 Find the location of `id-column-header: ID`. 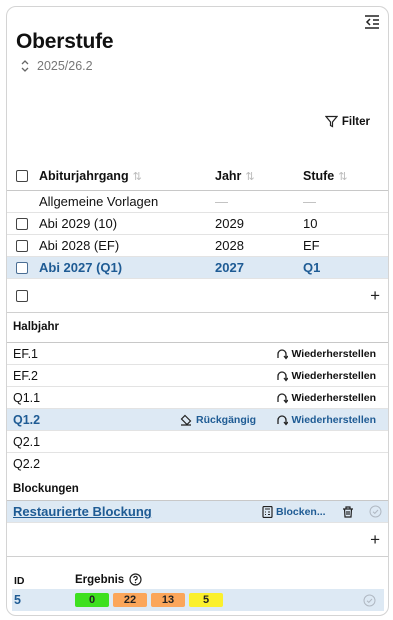

id-column-header: ID is located at coordinates (19, 581).